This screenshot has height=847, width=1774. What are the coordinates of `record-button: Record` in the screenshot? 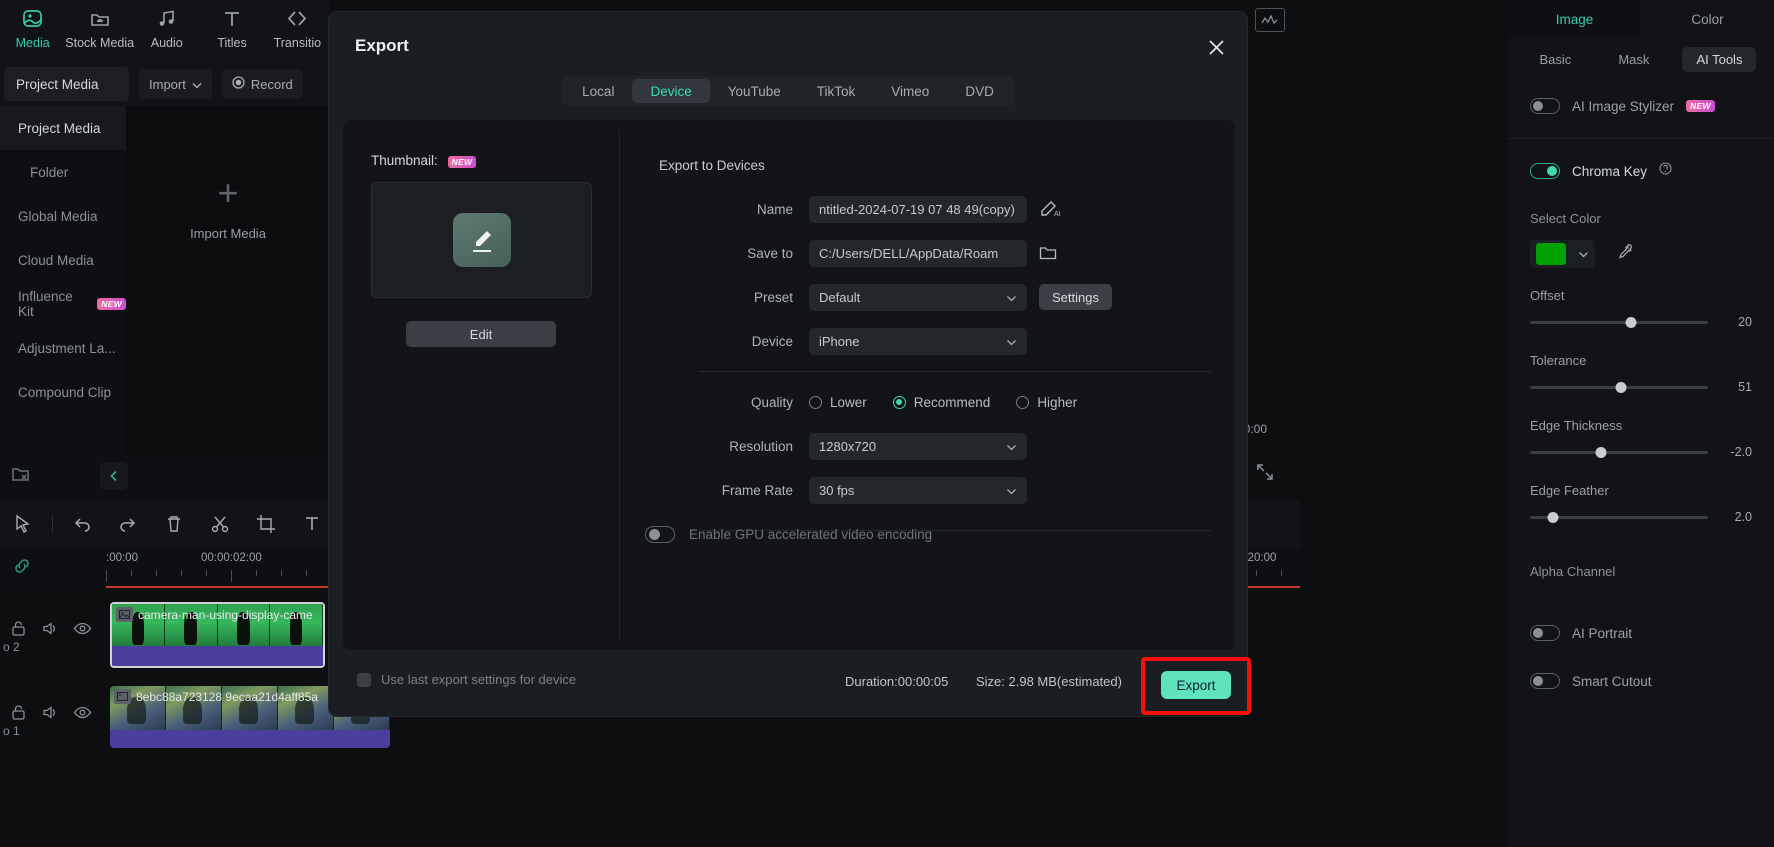 It's located at (262, 84).